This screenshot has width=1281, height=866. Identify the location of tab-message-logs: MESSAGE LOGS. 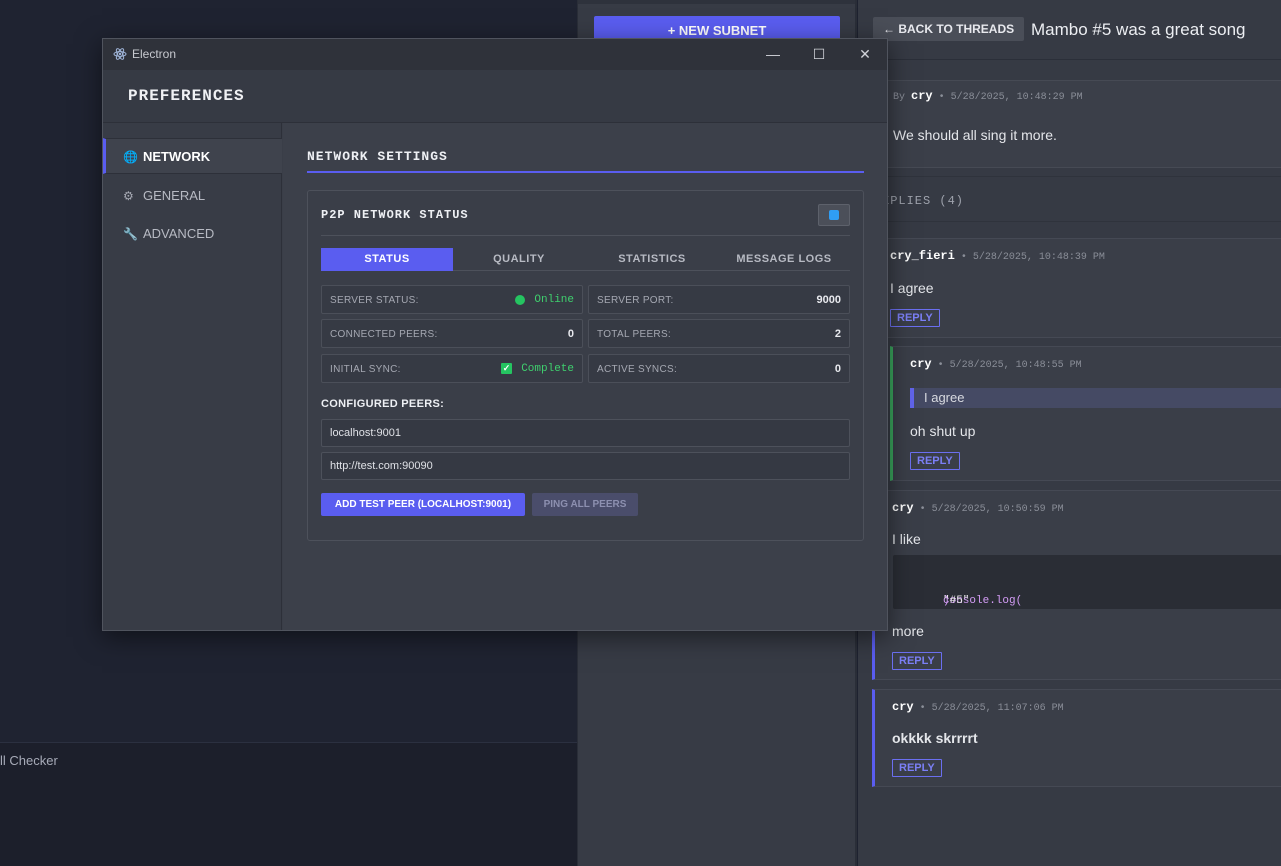
(784, 259).